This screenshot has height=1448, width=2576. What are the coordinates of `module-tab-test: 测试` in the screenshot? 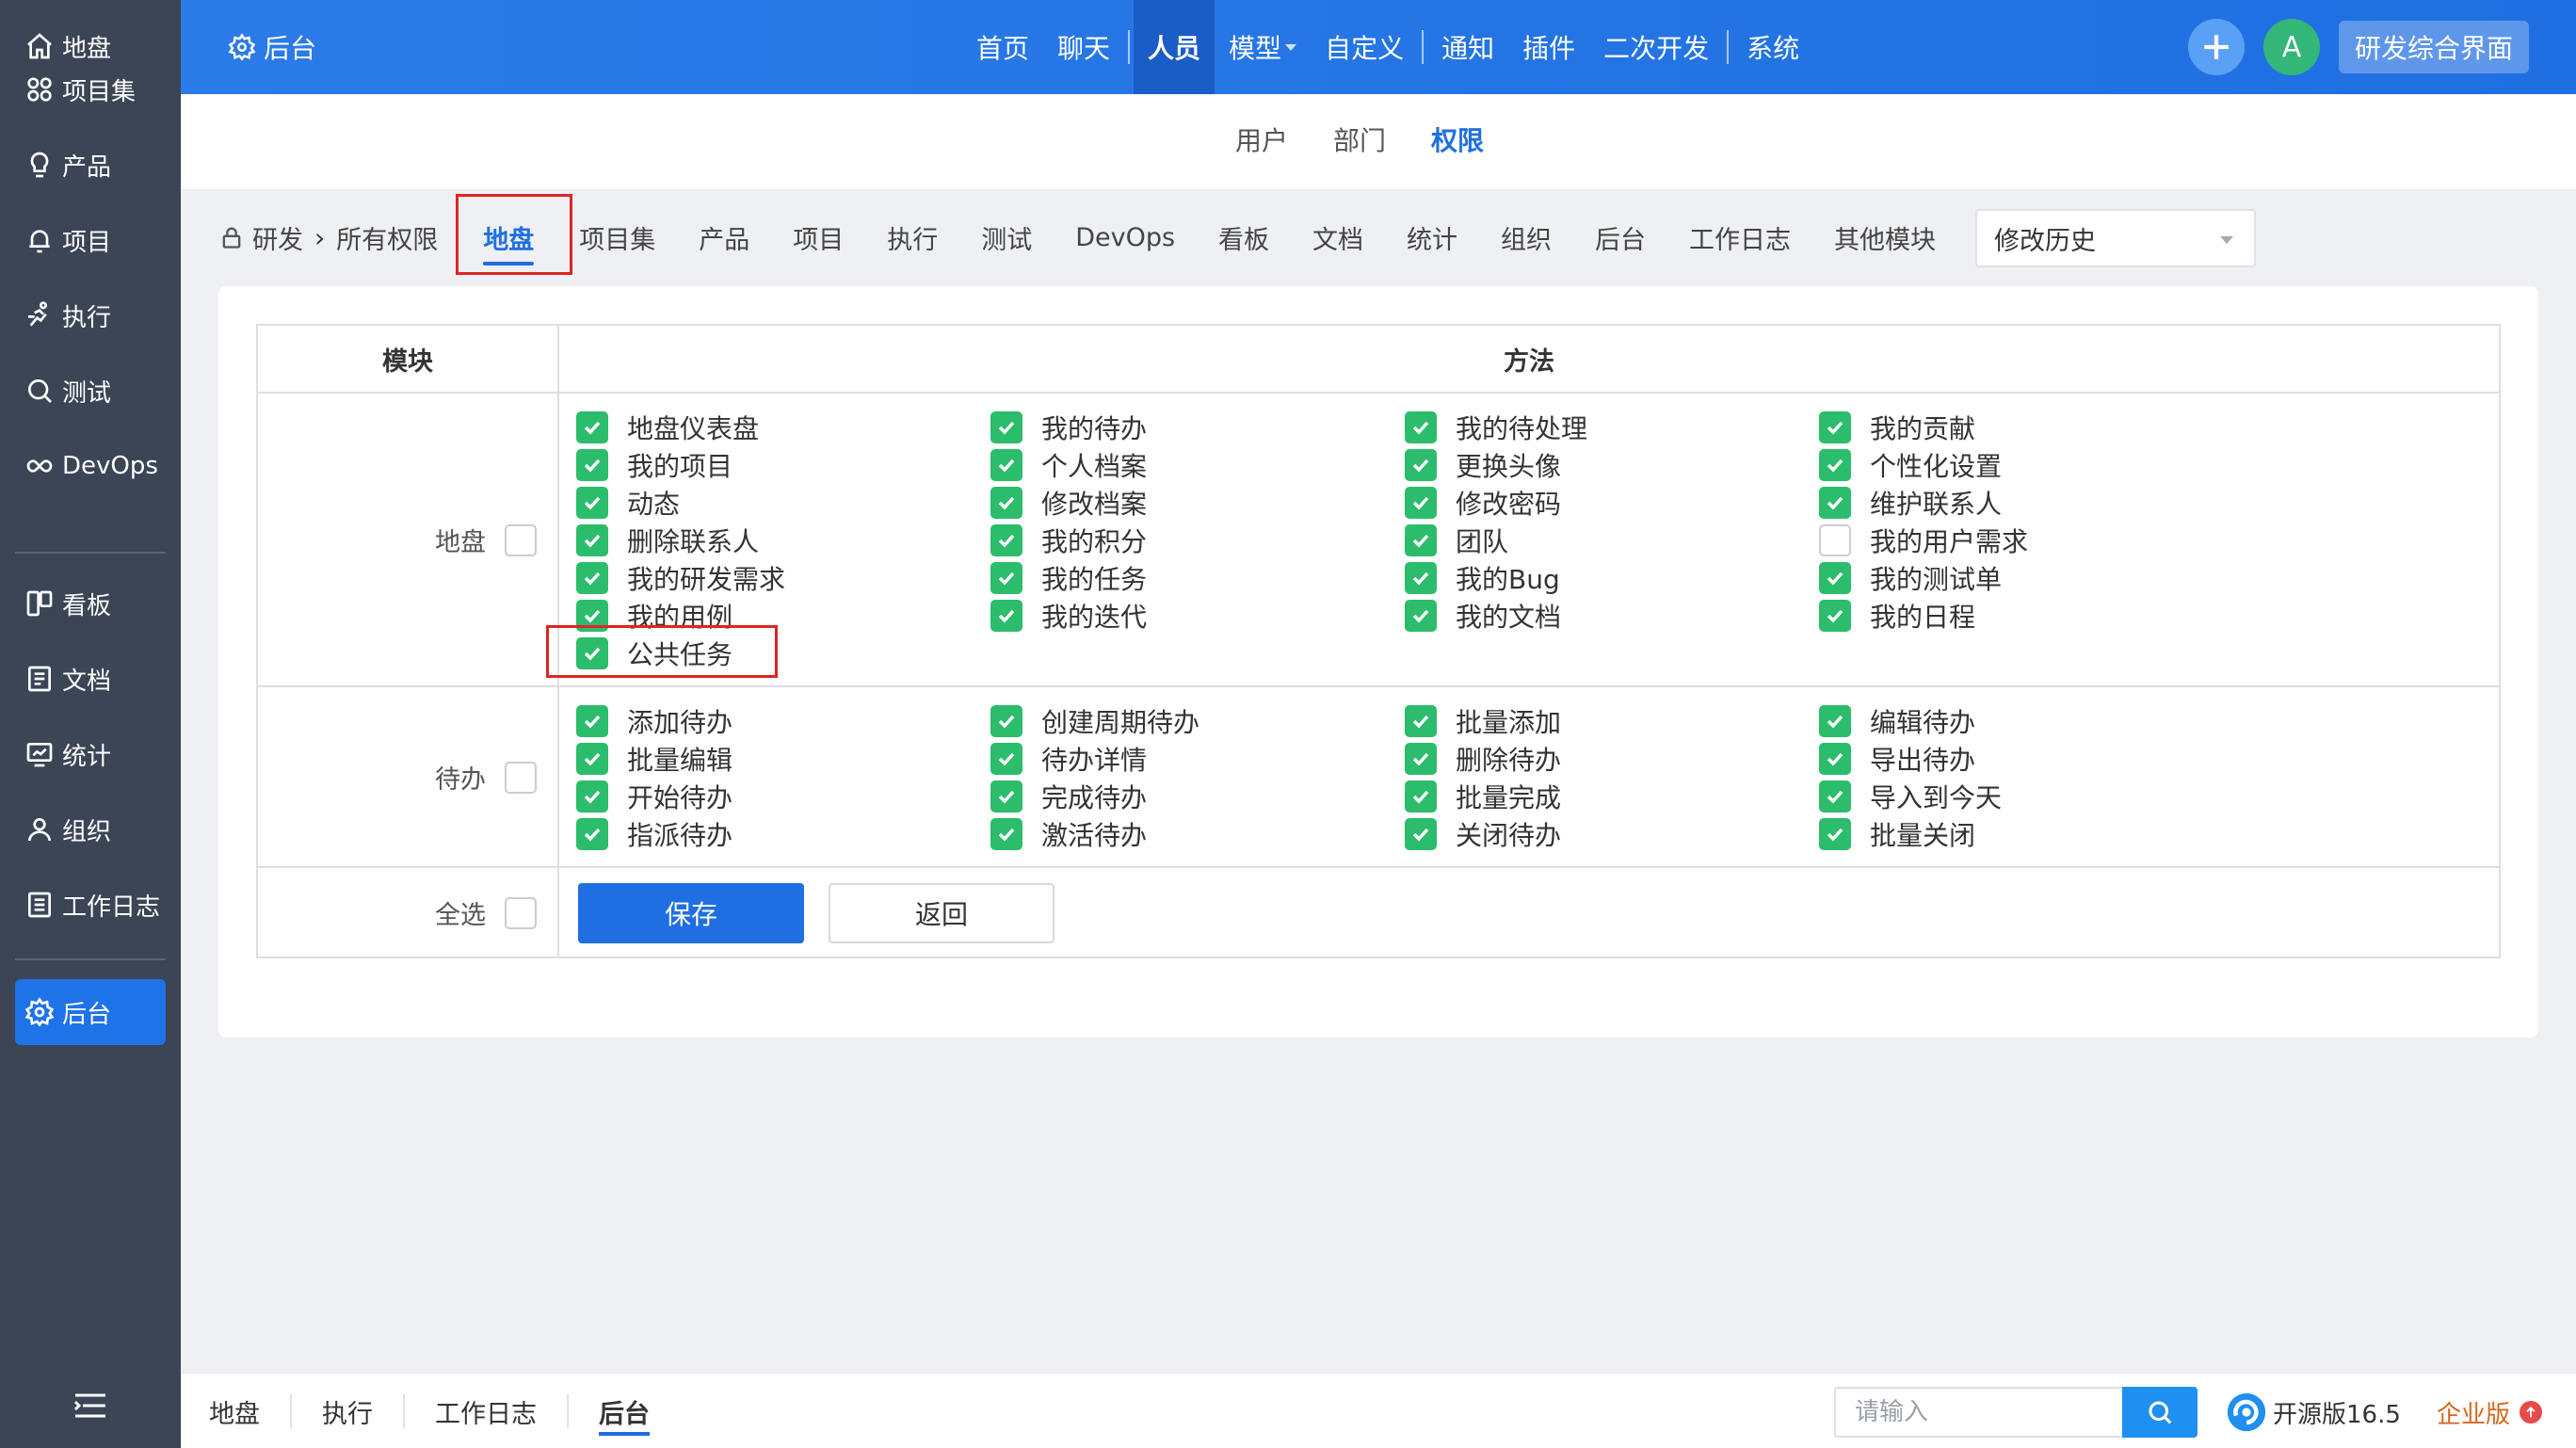 It's located at (1006, 237).